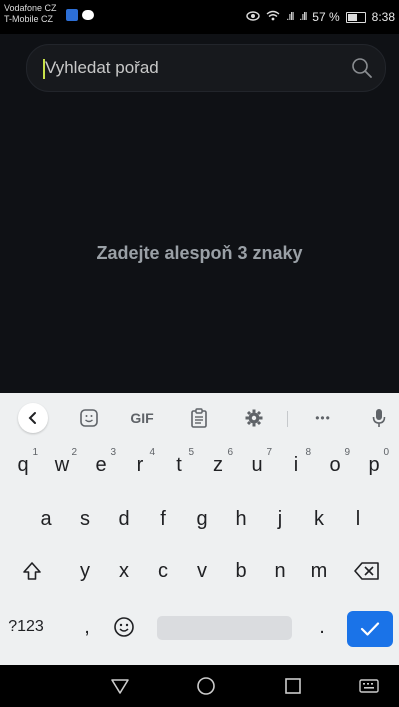  Describe the element at coordinates (85, 519) in the screenshot. I see `key-s: s` at that location.